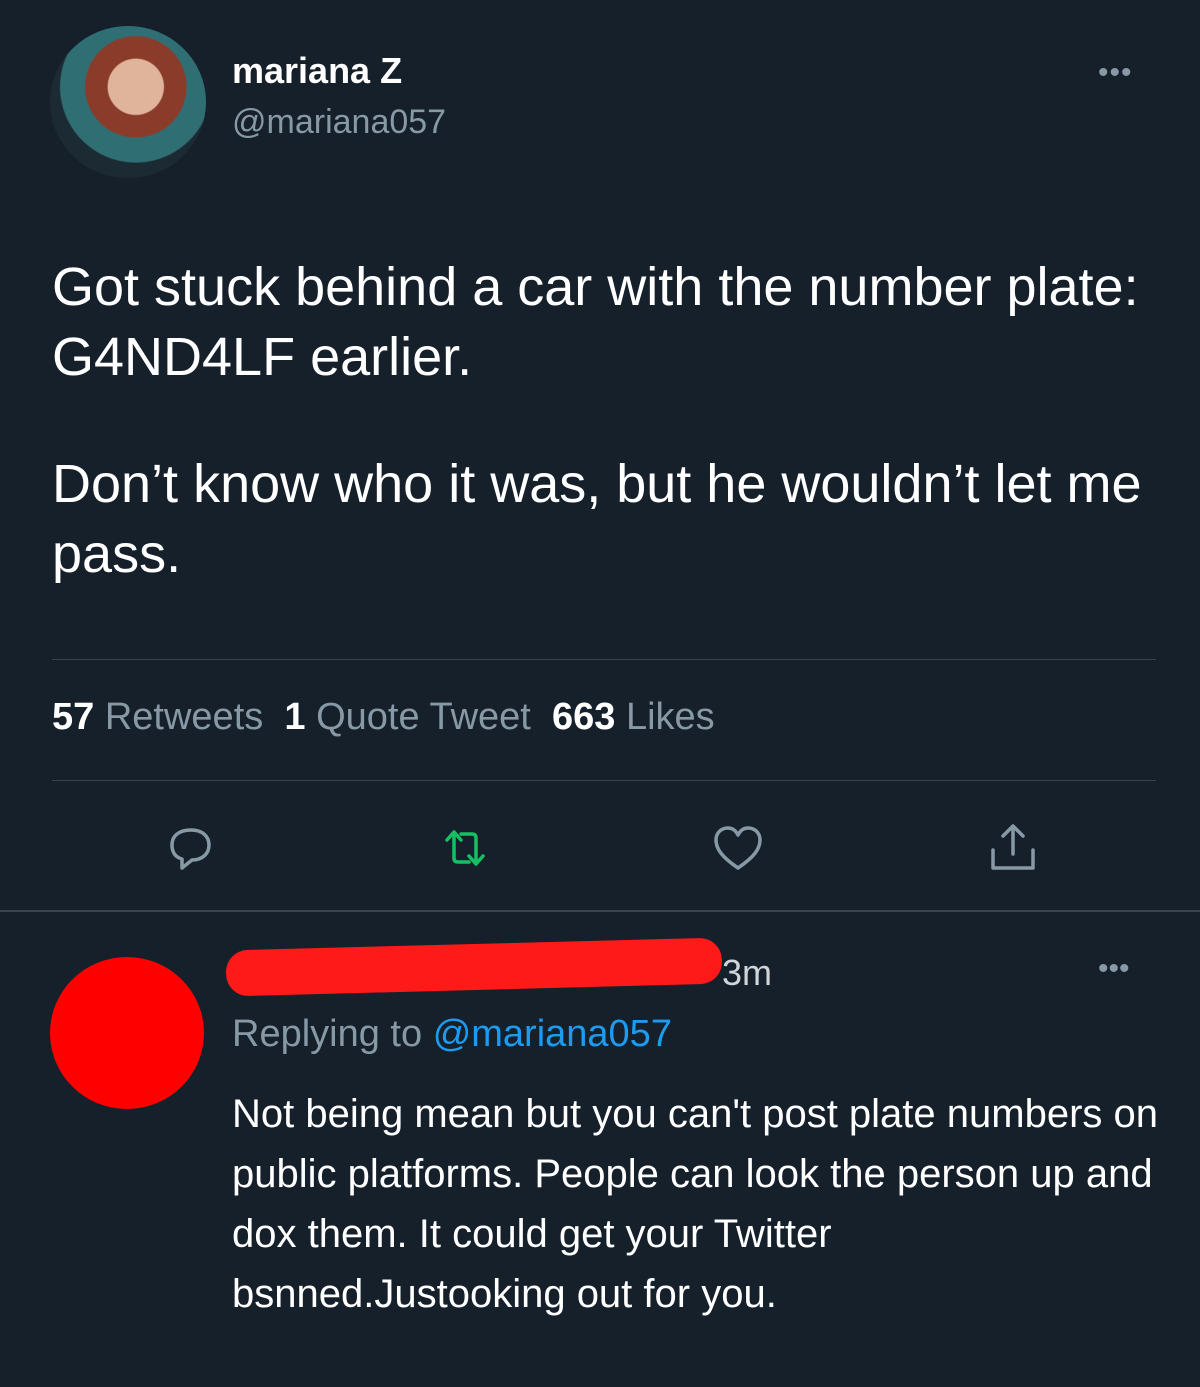  I want to click on retweets-label: Retweets, so click(184, 717).